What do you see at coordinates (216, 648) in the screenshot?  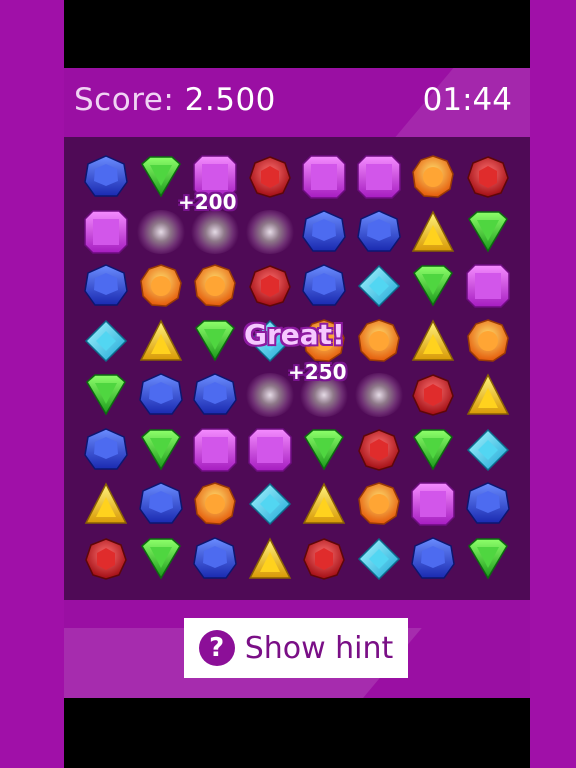 I see `question-icon: ?` at bounding box center [216, 648].